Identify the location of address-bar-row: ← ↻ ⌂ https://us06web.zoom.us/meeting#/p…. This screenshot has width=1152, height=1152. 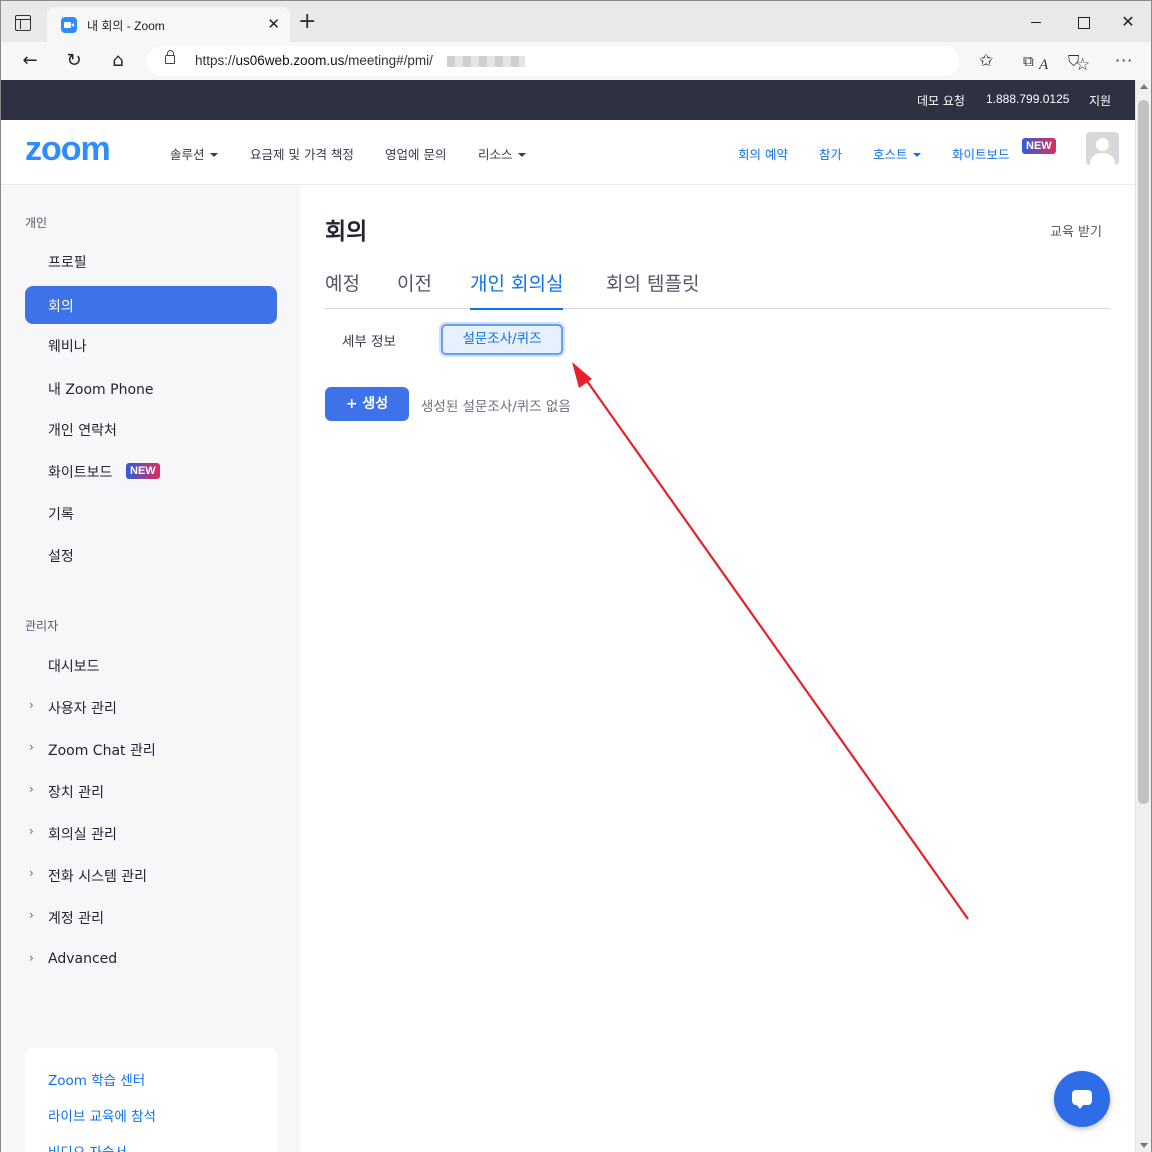
(576, 61).